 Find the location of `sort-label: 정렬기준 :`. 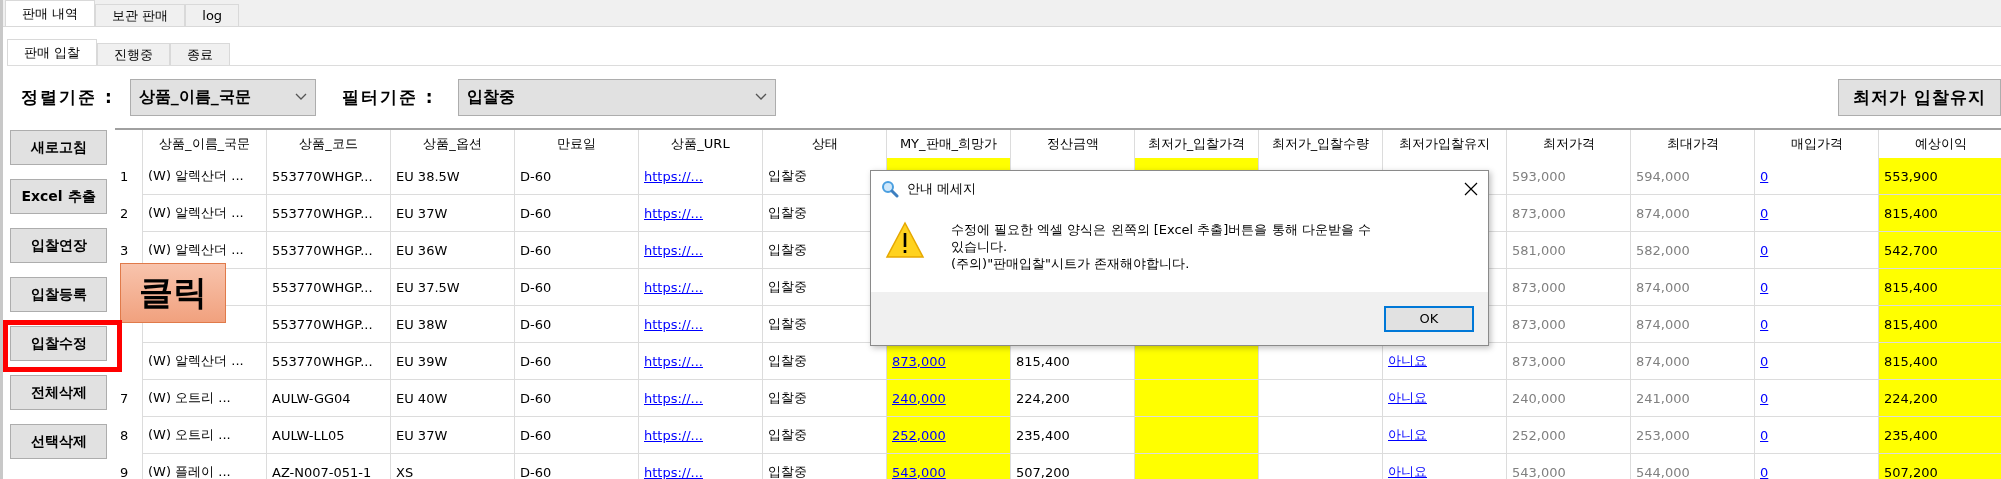

sort-label: 정렬기준 : is located at coordinates (67, 97).